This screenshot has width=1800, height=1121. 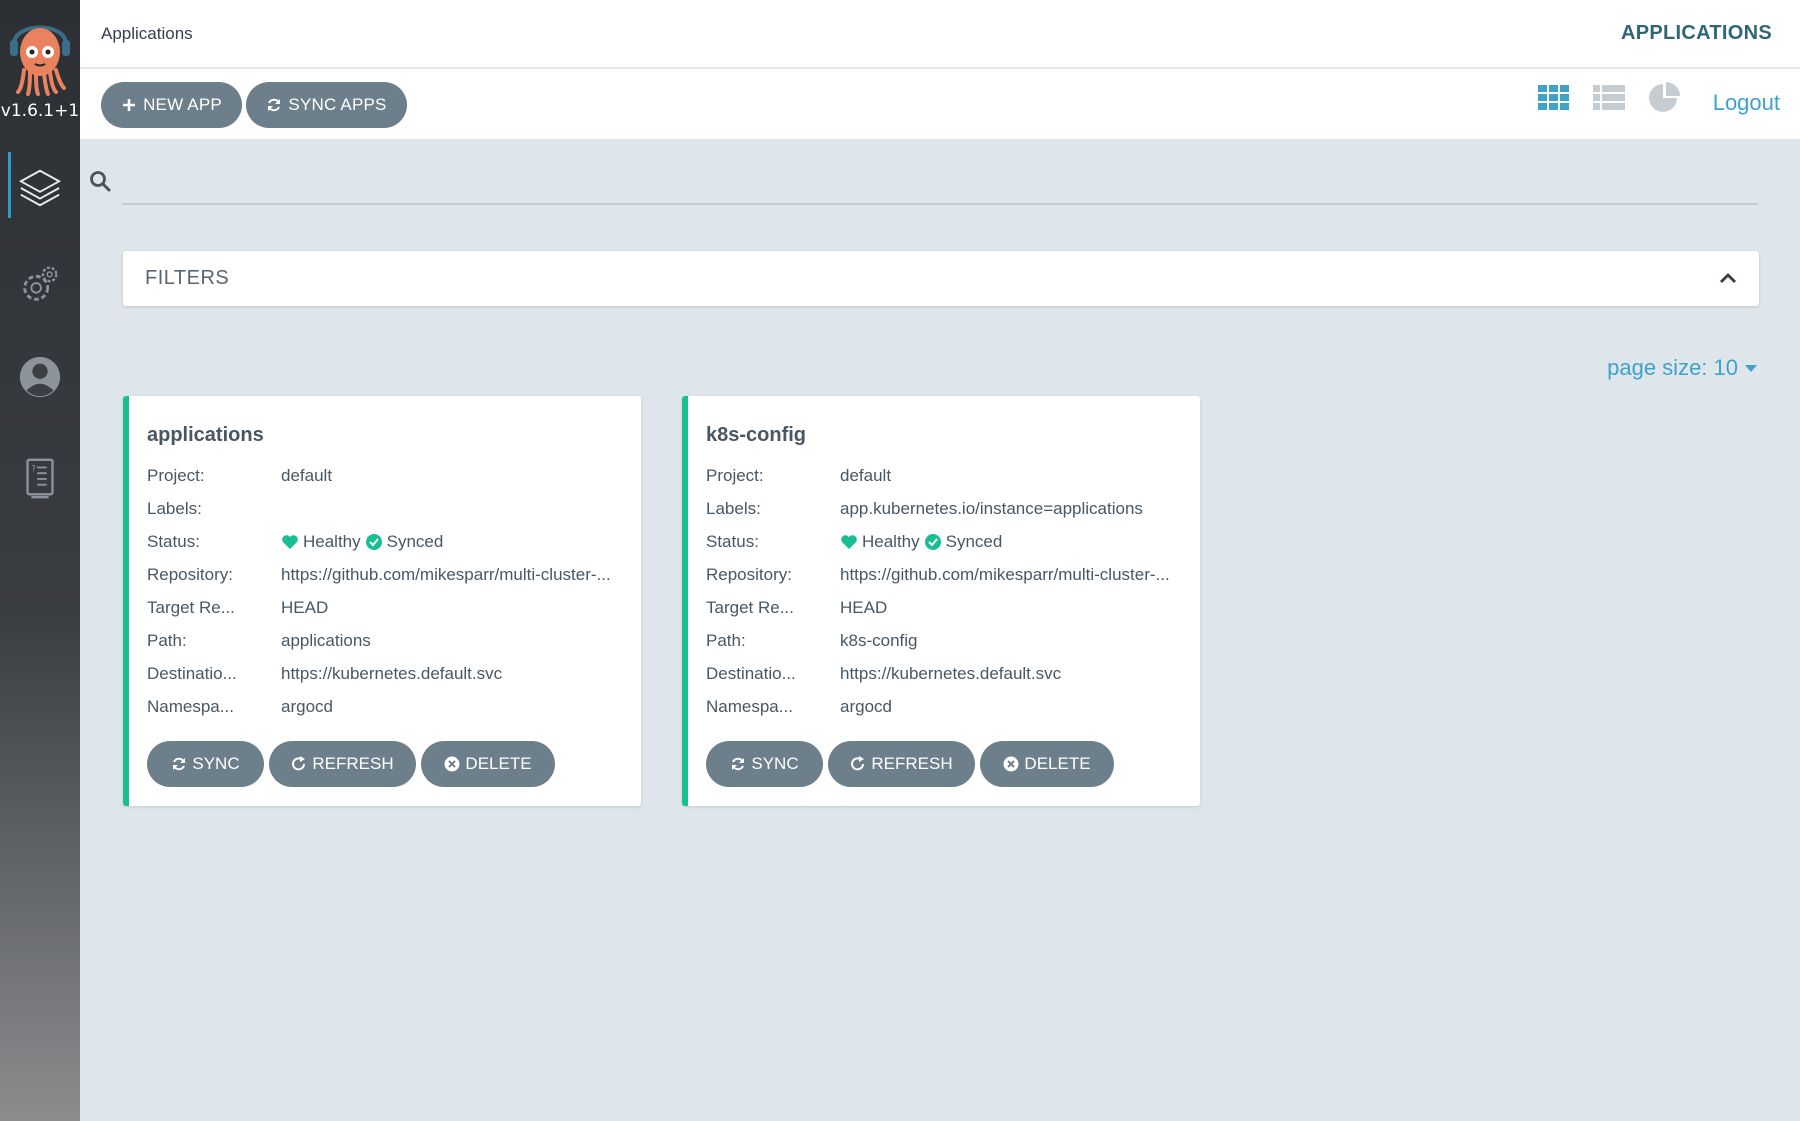 I want to click on layers-icon, so click(x=40, y=188).